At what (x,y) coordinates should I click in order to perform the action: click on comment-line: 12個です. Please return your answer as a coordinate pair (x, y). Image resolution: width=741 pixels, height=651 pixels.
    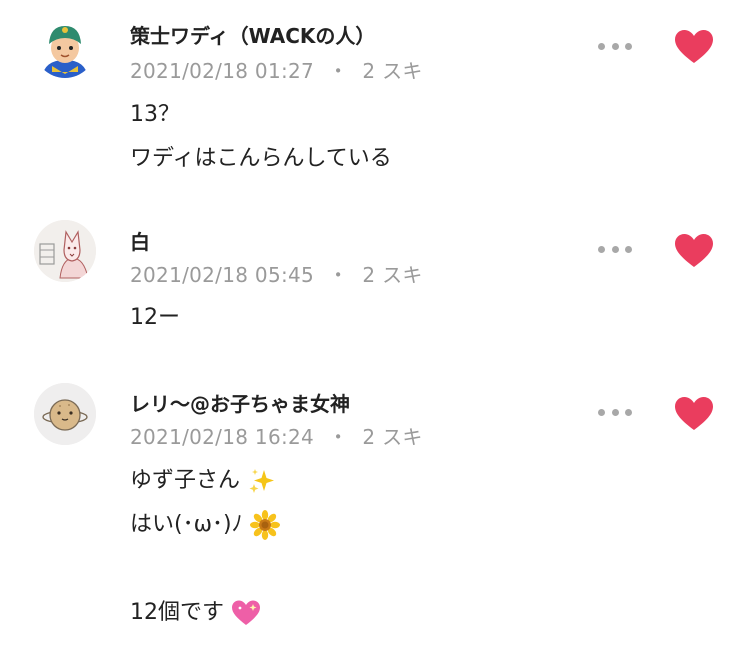
    Looking at the image, I should click on (205, 613).